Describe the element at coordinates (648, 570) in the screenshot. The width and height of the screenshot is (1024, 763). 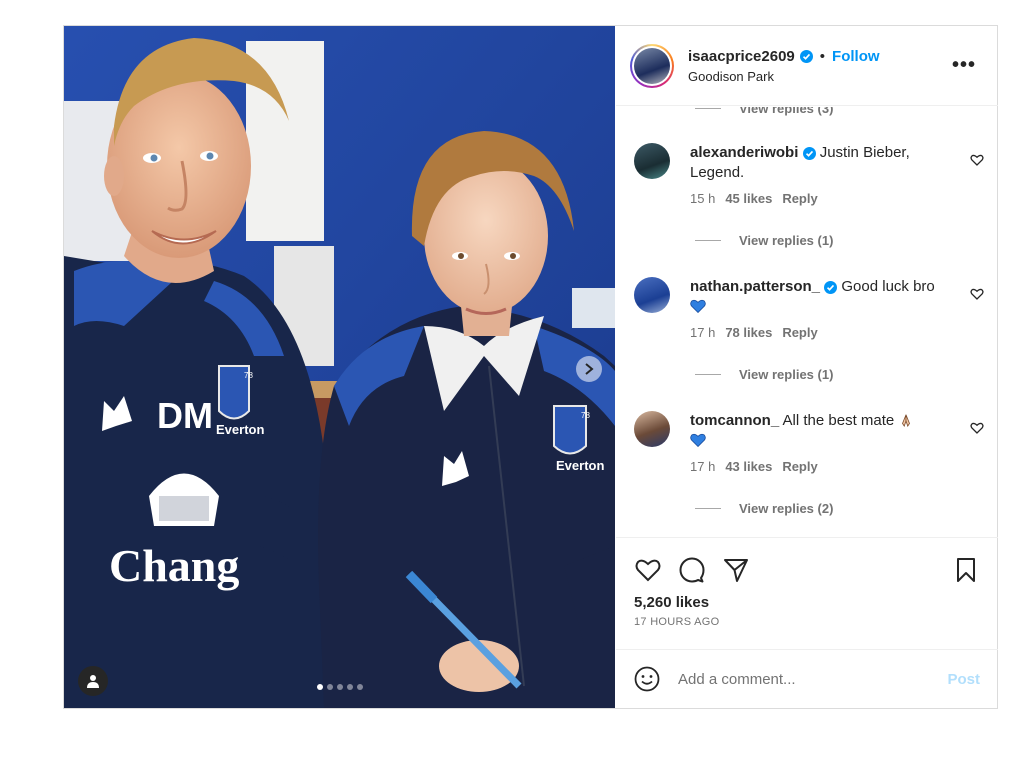
I see `like-icon` at that location.